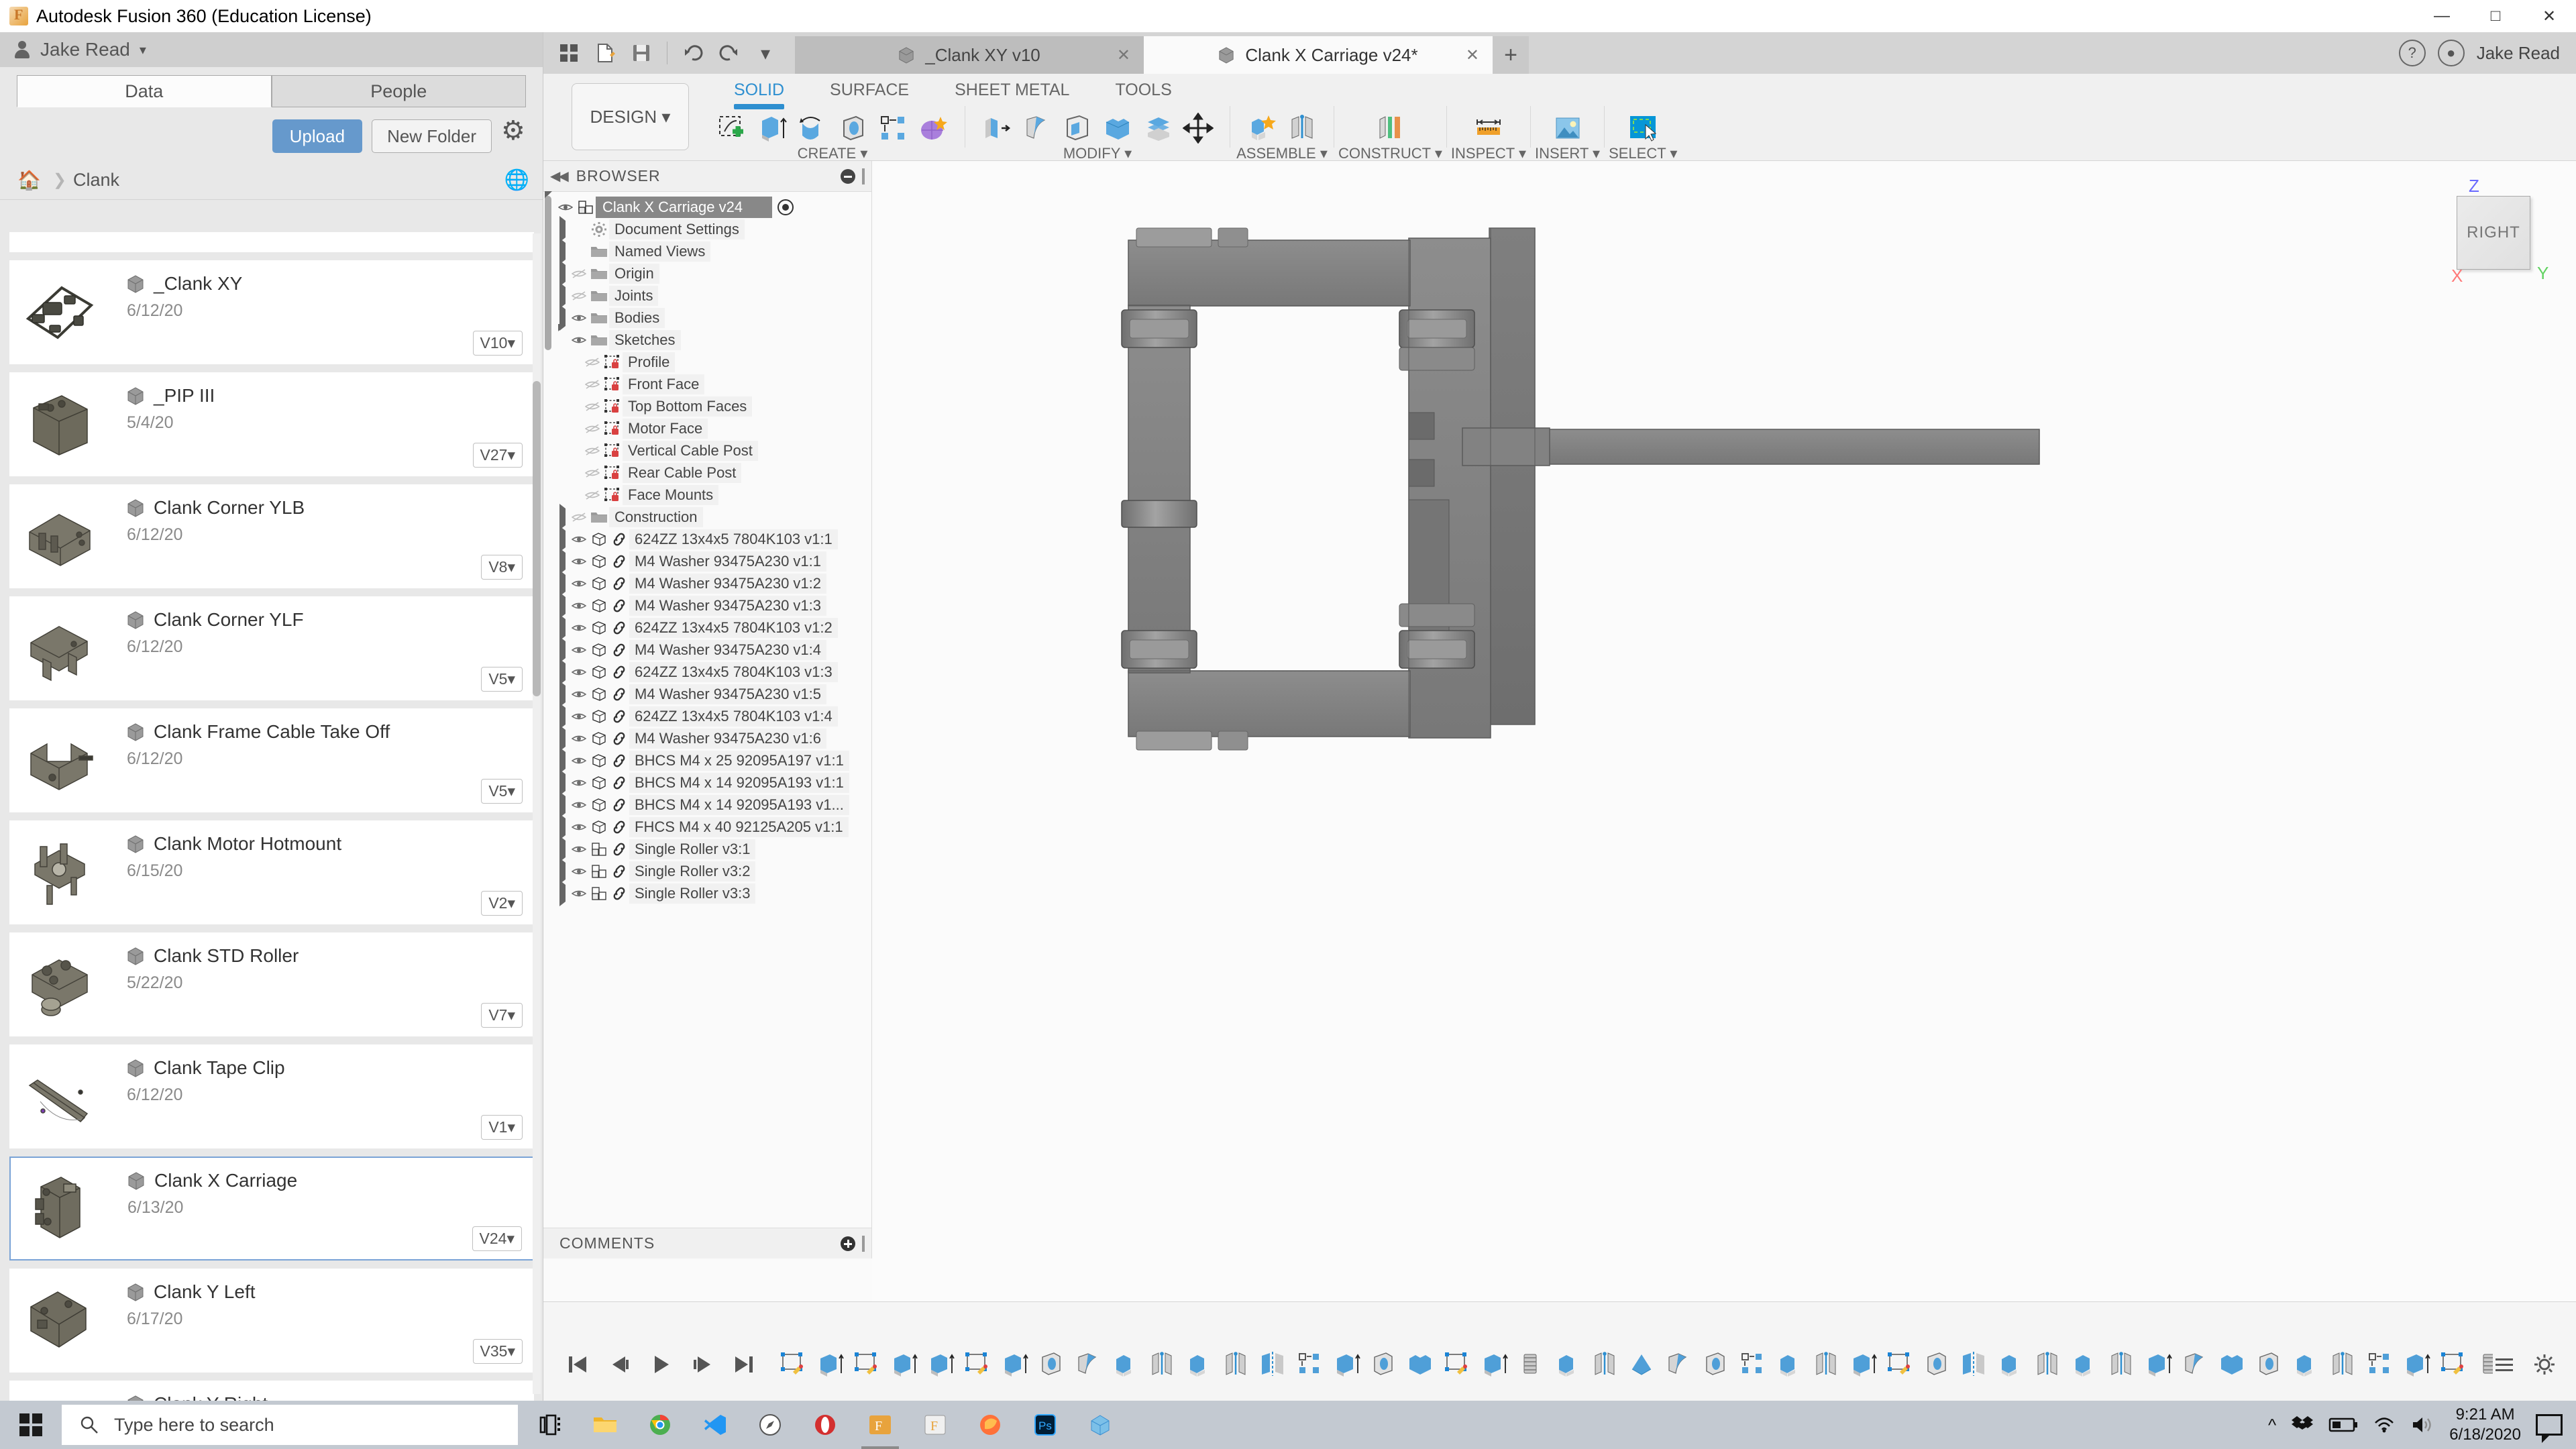  I want to click on gear-icon, so click(513, 131).